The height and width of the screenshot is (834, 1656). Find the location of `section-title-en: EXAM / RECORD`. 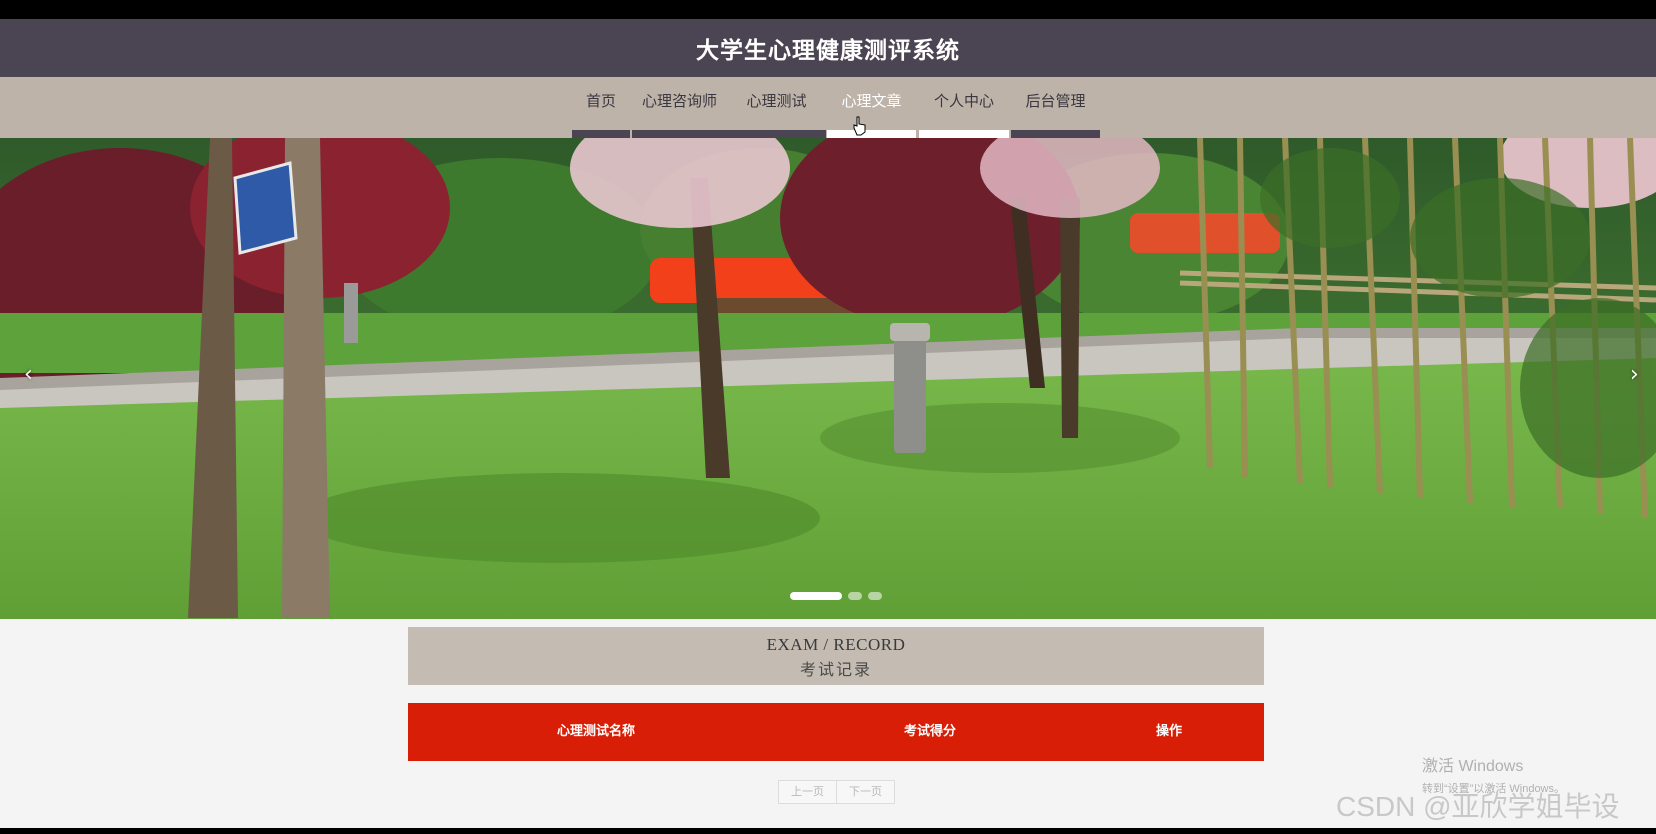

section-title-en: EXAM / RECORD is located at coordinates (836, 644).